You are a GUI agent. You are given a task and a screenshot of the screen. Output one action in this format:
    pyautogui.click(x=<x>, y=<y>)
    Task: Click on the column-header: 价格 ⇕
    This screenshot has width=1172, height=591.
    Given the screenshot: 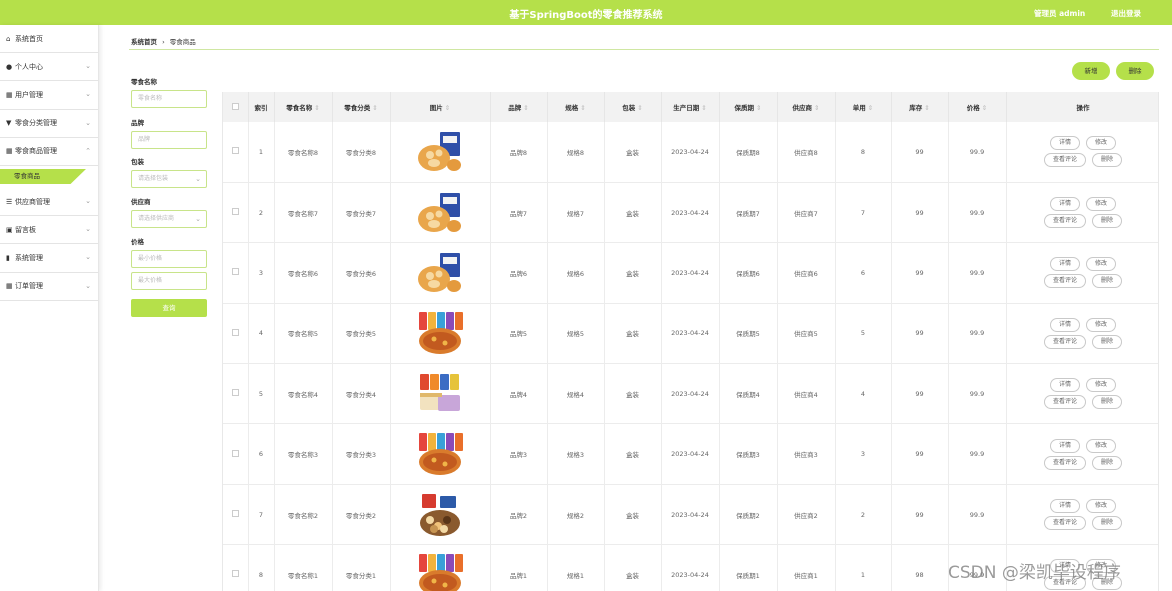 What is the action you would take?
    pyautogui.click(x=977, y=107)
    